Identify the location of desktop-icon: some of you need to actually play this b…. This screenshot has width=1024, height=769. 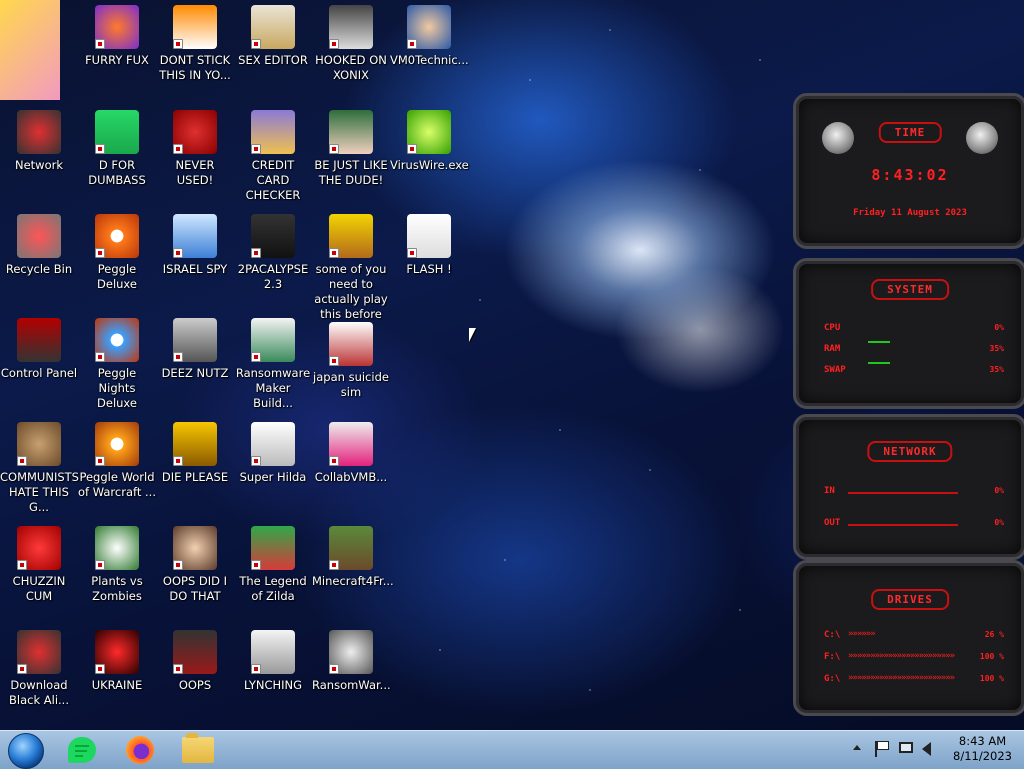
(351, 268).